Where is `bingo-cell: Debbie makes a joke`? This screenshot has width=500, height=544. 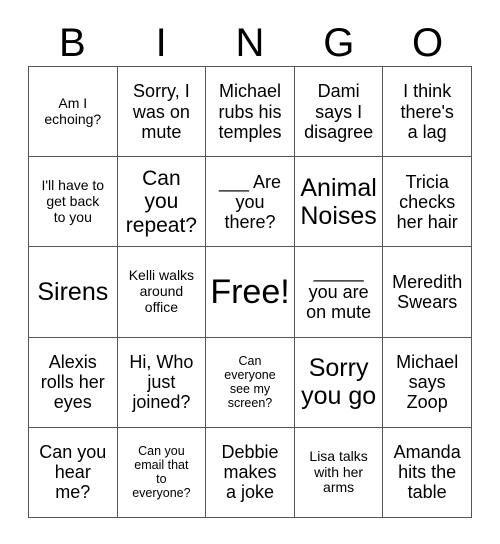
bingo-cell: Debbie makes a joke is located at coordinates (250, 472).